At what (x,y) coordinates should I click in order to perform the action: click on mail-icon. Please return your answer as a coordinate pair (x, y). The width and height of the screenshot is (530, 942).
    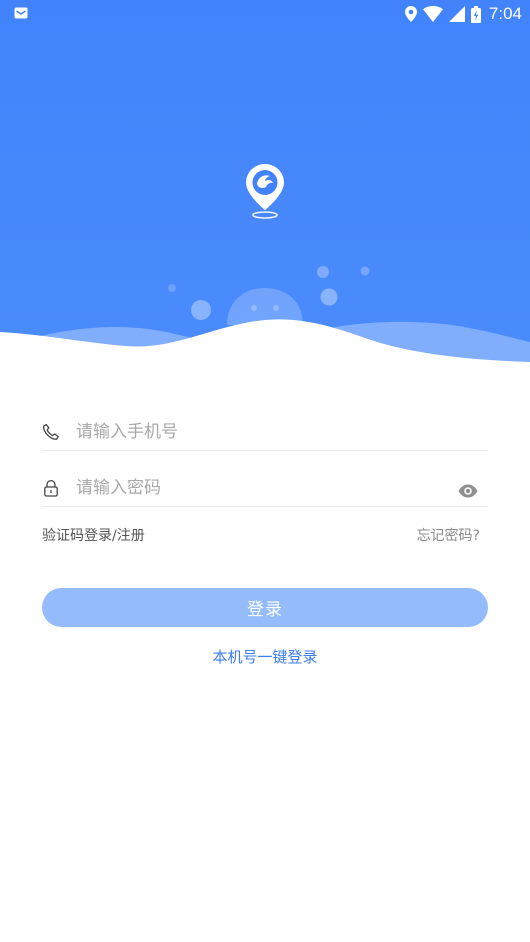
    Looking at the image, I should click on (21, 13).